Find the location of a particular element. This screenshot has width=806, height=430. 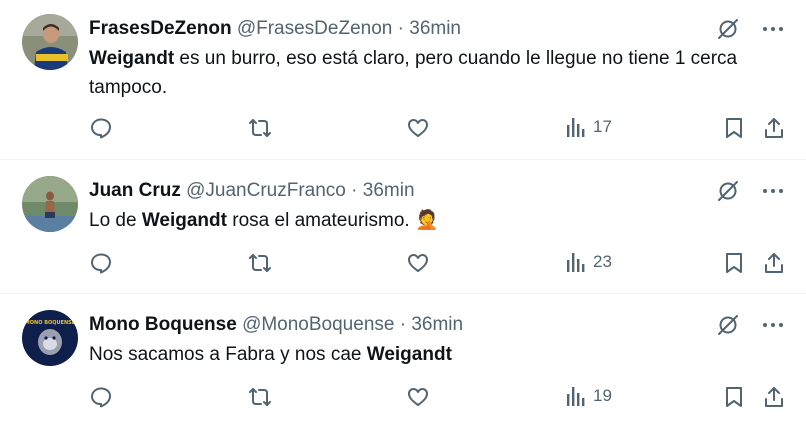

tweet-header: Juan Cruz @JuanCruzFranco · 36min is located at coordinates (402, 191).